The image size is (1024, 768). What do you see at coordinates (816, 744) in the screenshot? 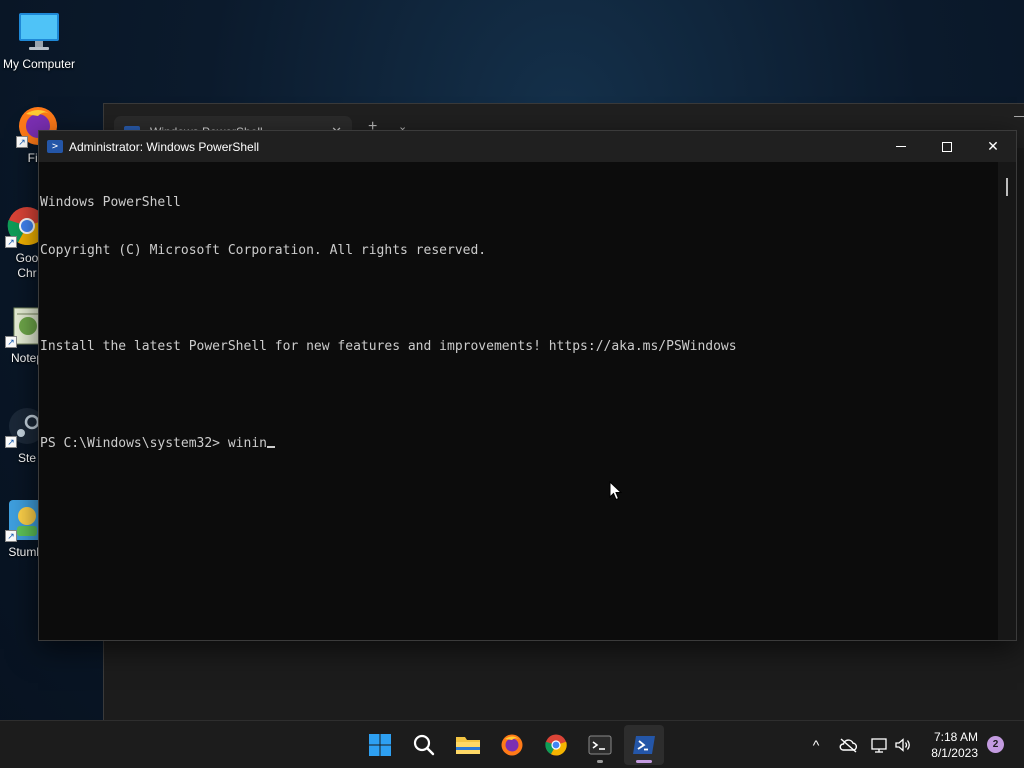
I see `show-hidden-icons-button: ^` at bounding box center [816, 744].